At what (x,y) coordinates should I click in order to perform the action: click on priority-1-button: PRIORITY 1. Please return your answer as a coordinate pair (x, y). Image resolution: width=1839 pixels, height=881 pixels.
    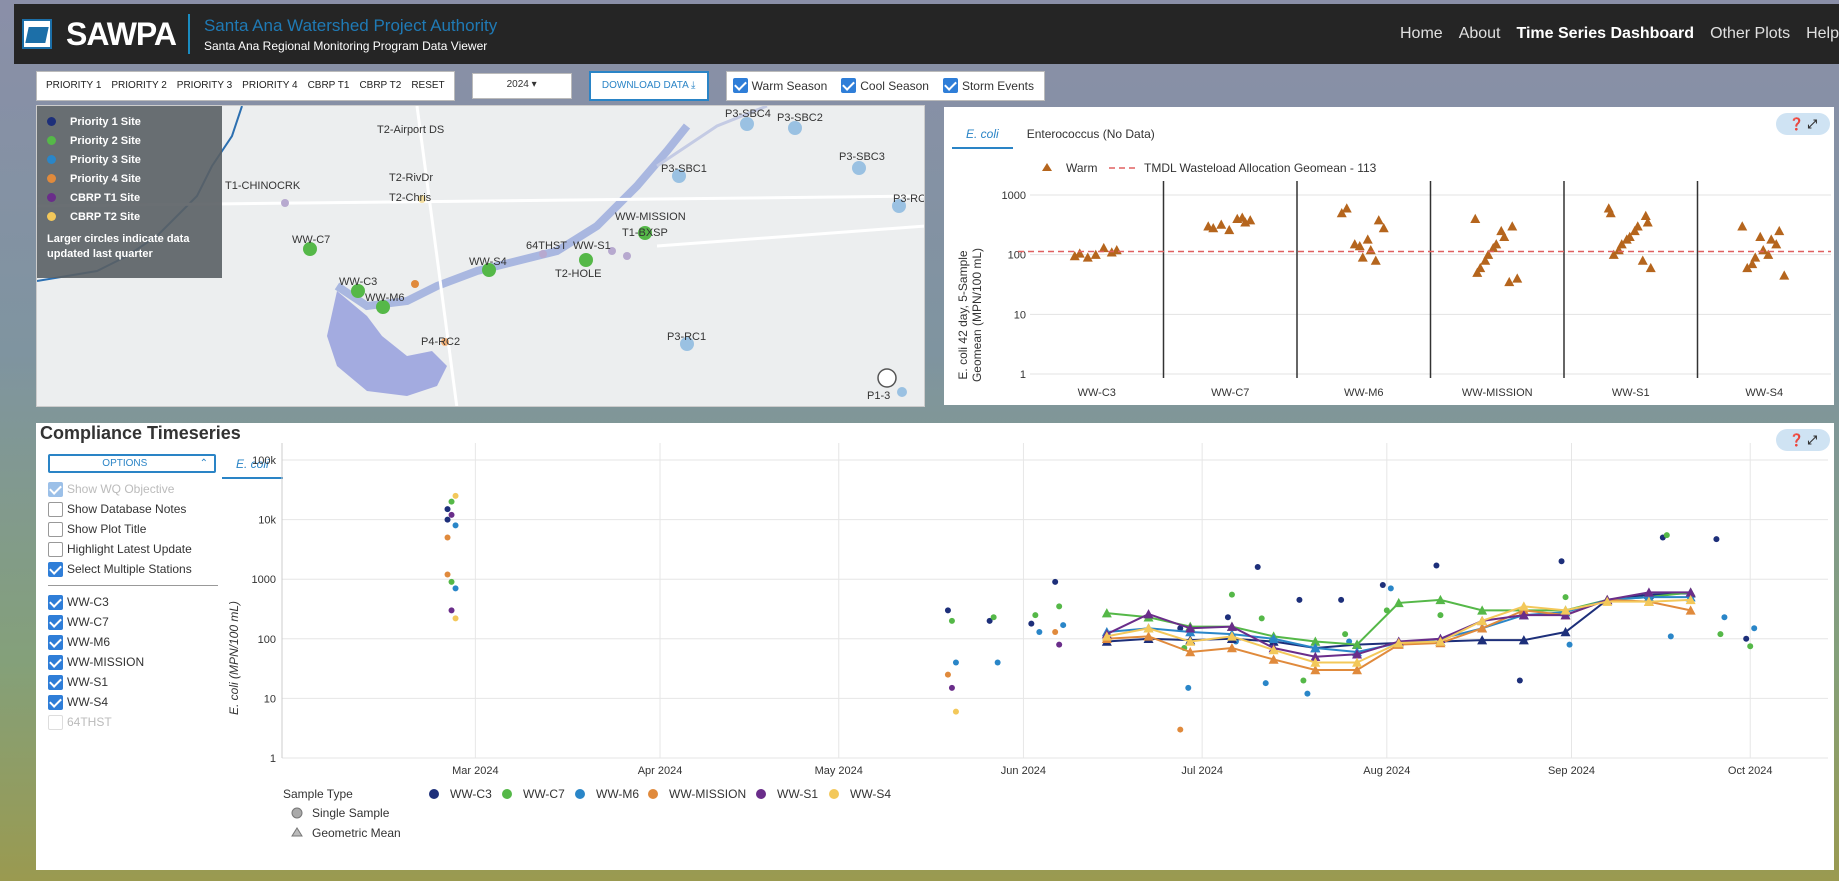
    Looking at the image, I should click on (73, 85).